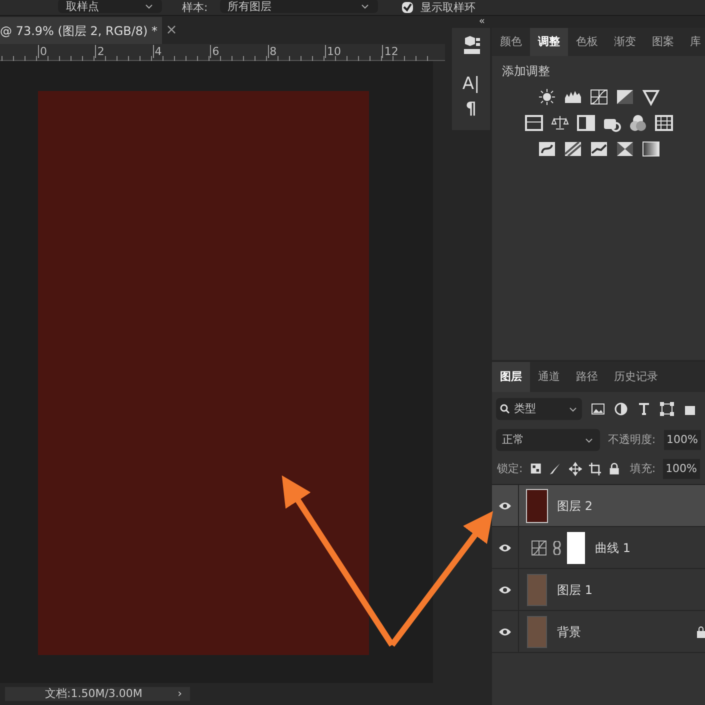 This screenshot has height=705, width=705. What do you see at coordinates (471, 84) in the screenshot?
I see `character-panel-icon: A|` at bounding box center [471, 84].